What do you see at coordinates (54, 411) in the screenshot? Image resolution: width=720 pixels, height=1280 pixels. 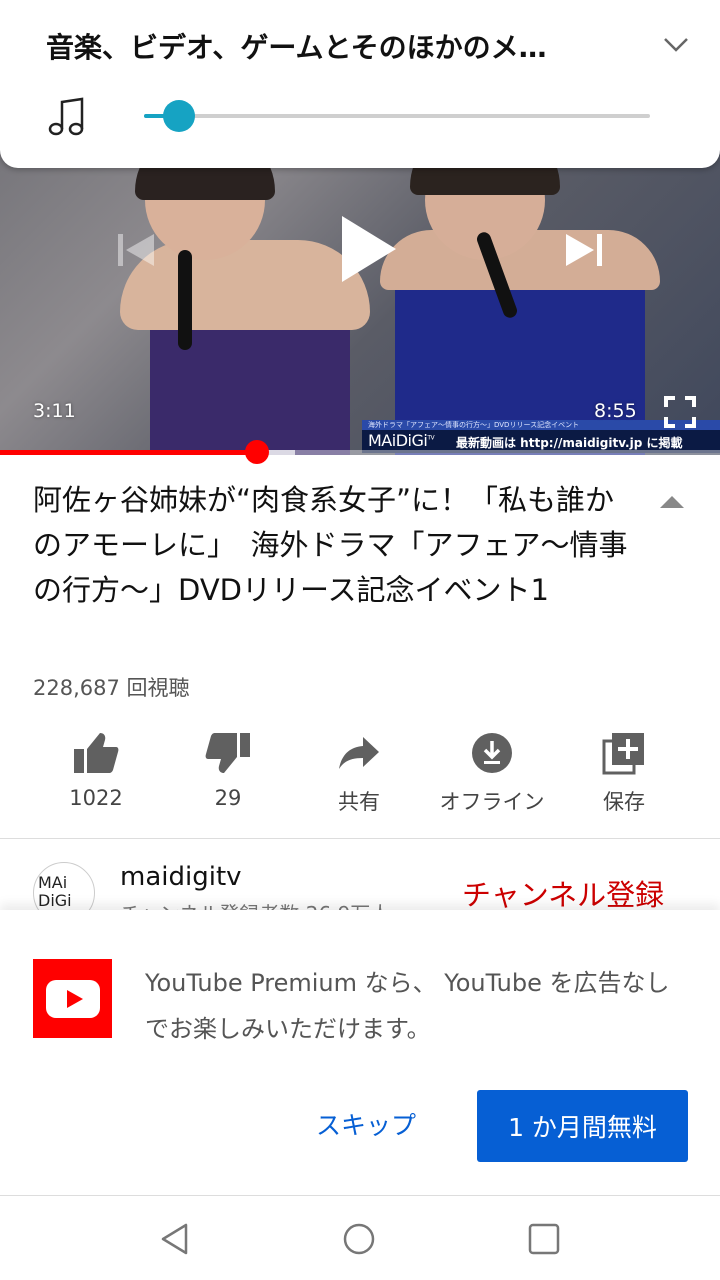 I see `current-time: 3:11` at bounding box center [54, 411].